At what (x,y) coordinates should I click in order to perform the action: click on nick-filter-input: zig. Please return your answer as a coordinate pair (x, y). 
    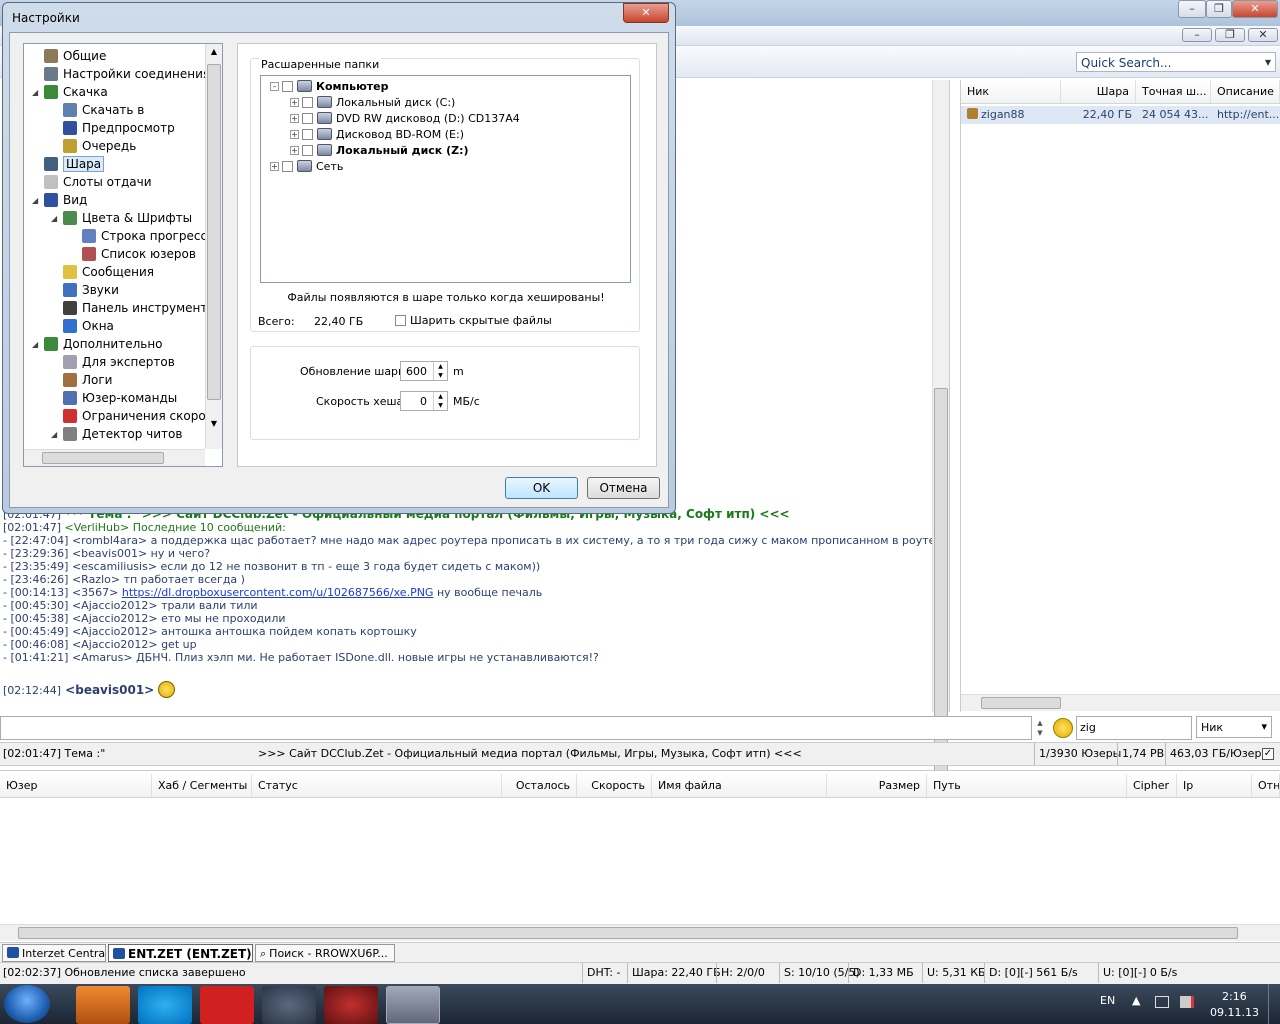
    Looking at the image, I should click on (1134, 728).